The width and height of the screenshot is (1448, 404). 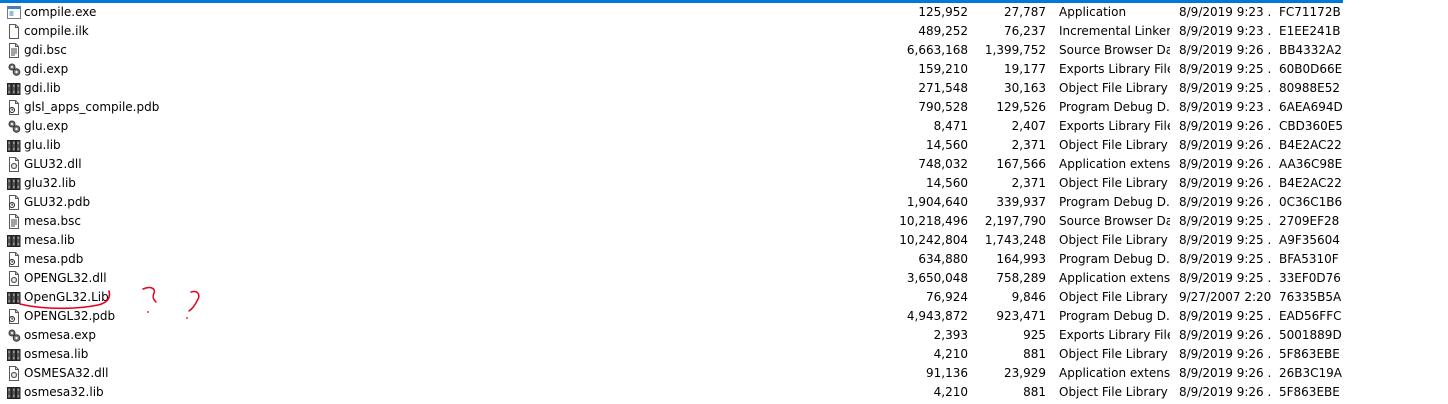 I want to click on packed-size: 758,289, so click(x=1021, y=278).